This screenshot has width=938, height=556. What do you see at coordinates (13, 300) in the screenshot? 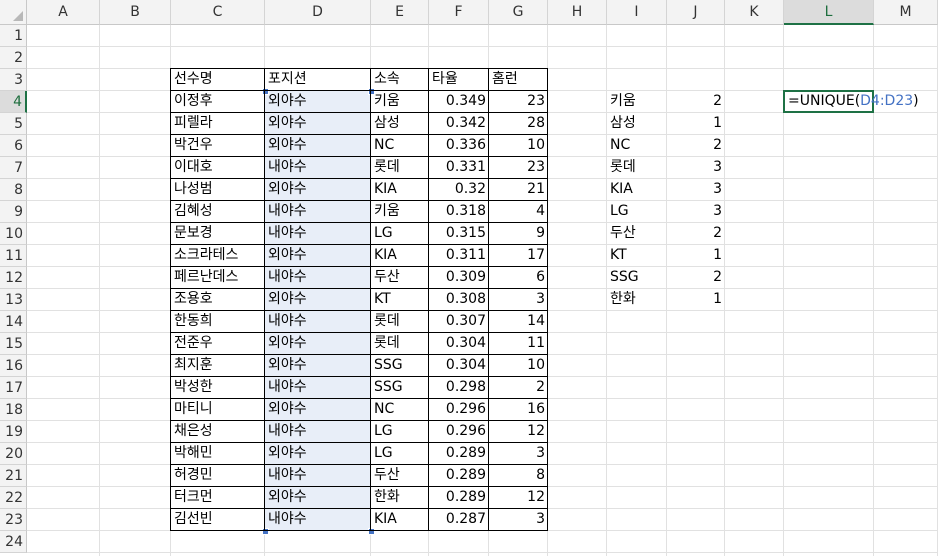
I see `row-header-13: 13` at bounding box center [13, 300].